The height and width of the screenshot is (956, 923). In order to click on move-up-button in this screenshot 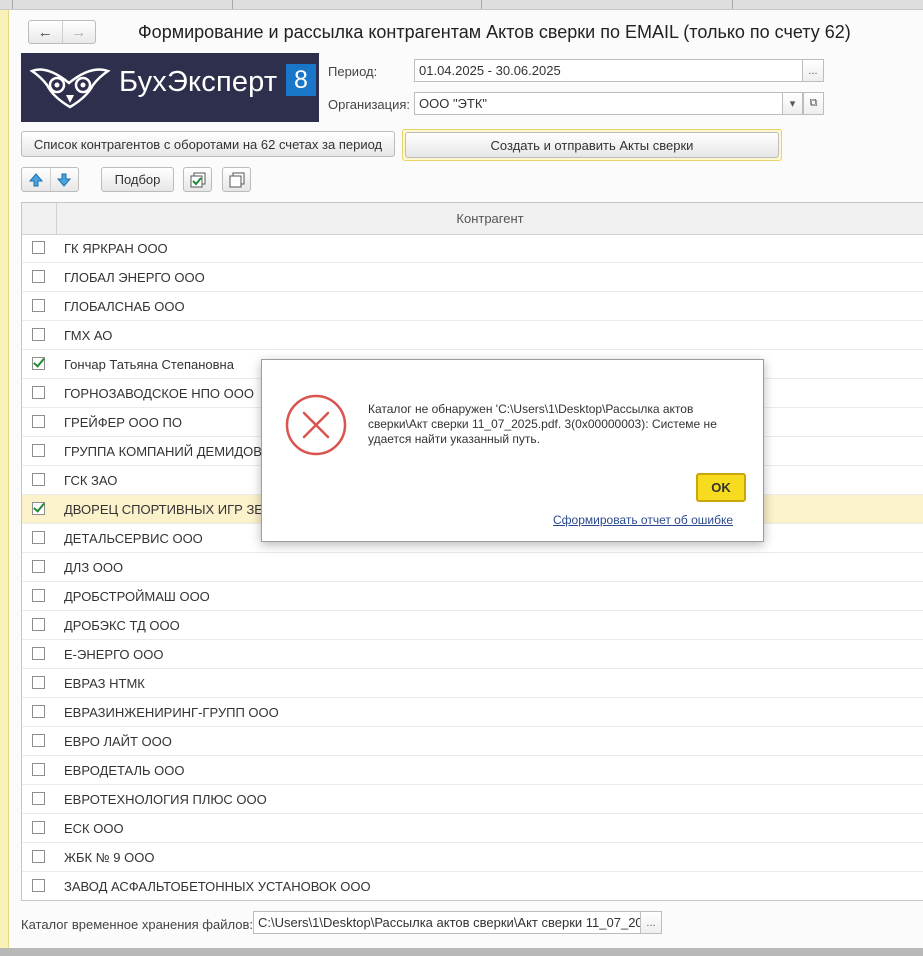, I will do `click(36, 179)`.